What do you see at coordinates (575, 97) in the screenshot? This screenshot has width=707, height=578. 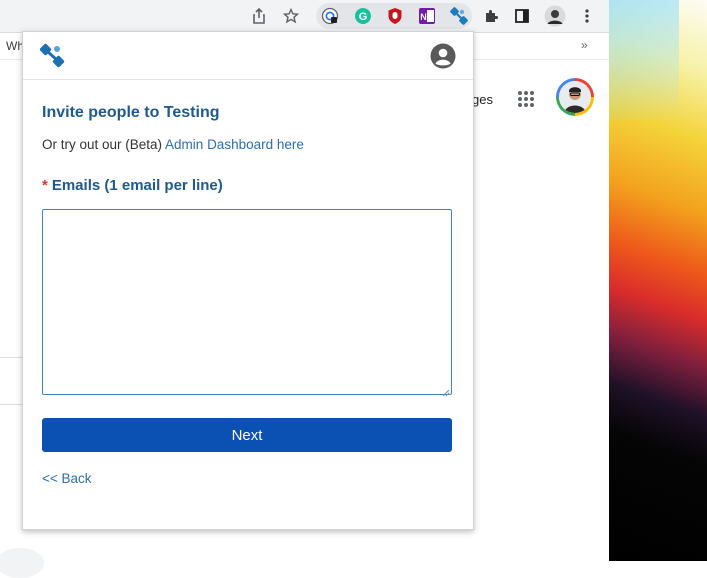 I see `google-account-avatar` at bounding box center [575, 97].